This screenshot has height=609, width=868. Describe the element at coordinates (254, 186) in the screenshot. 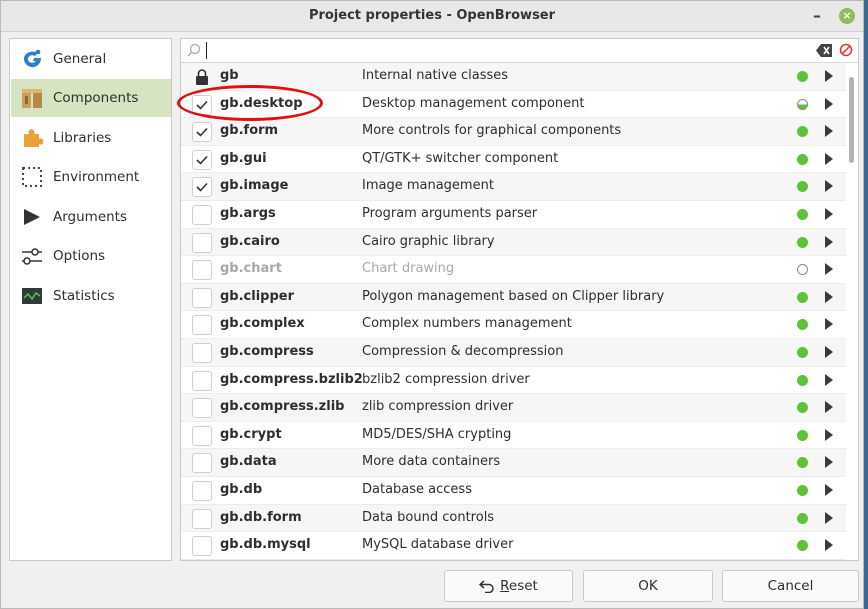

I see `component-name: gb.image` at that location.